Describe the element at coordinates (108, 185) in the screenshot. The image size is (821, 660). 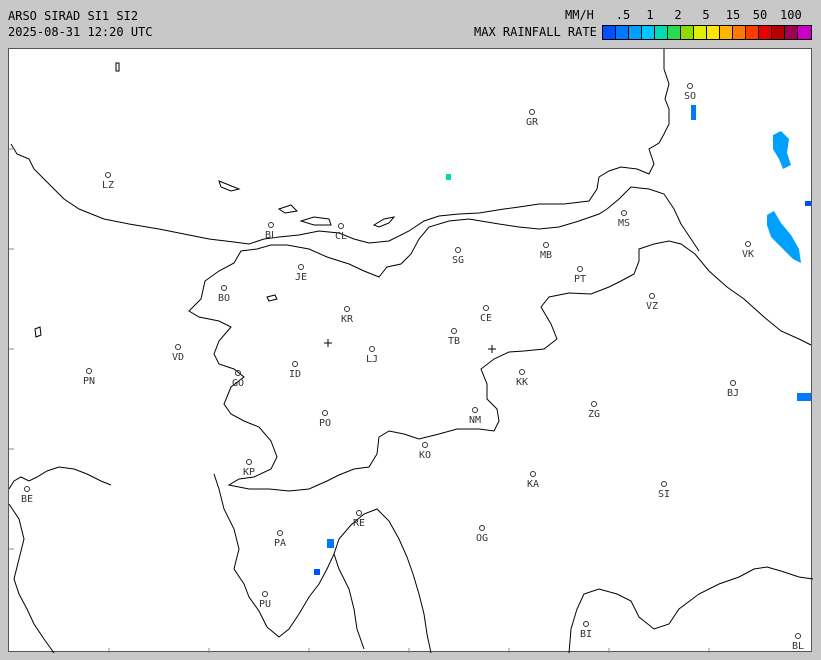
I see `station-label: LZ` at that location.